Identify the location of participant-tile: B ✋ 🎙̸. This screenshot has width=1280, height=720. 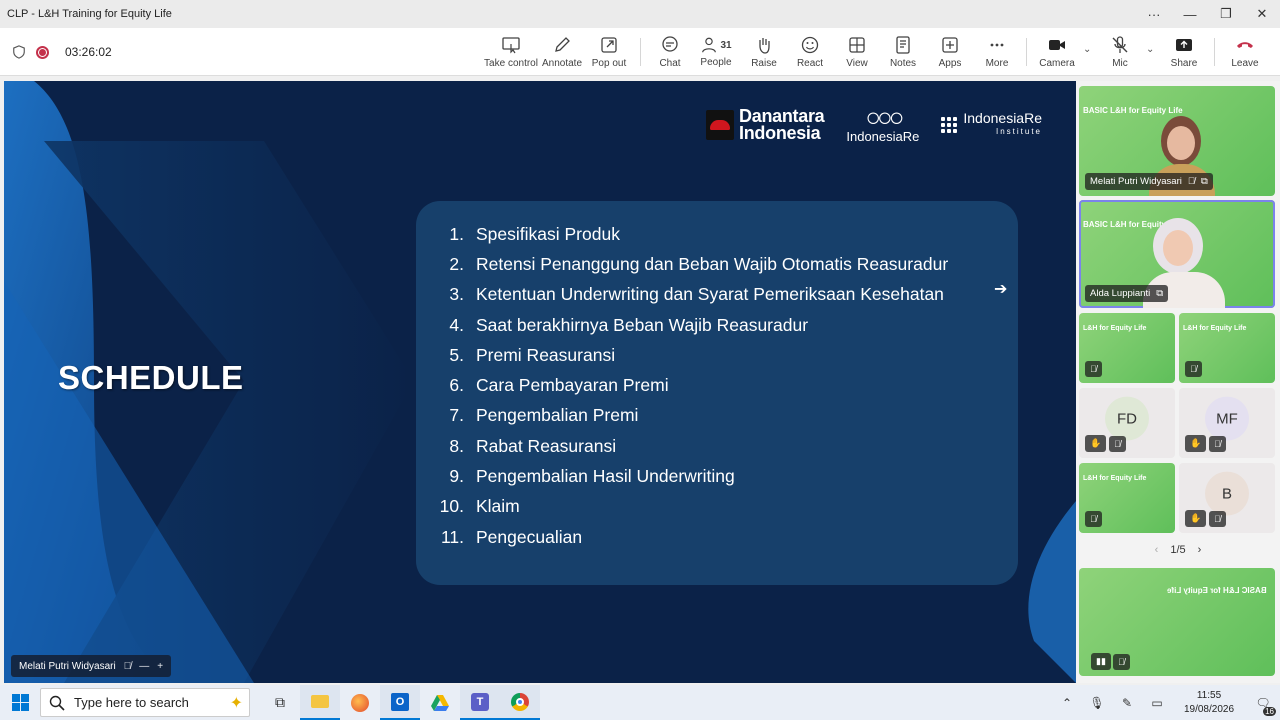
(1227, 498).